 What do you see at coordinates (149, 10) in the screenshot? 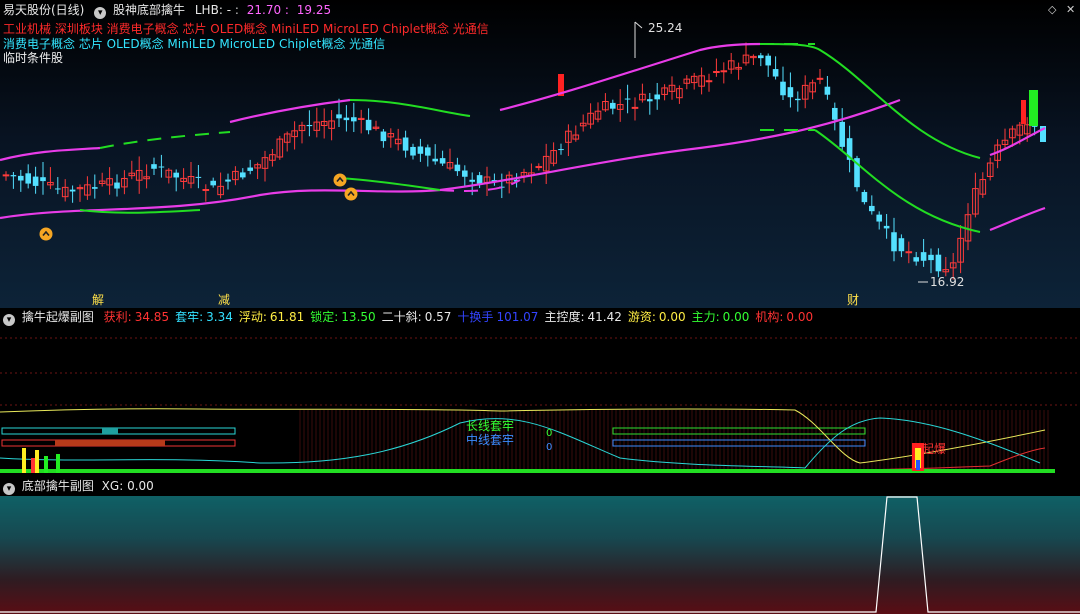
I see `indicator-name: 股神底部擒牛` at bounding box center [149, 10].